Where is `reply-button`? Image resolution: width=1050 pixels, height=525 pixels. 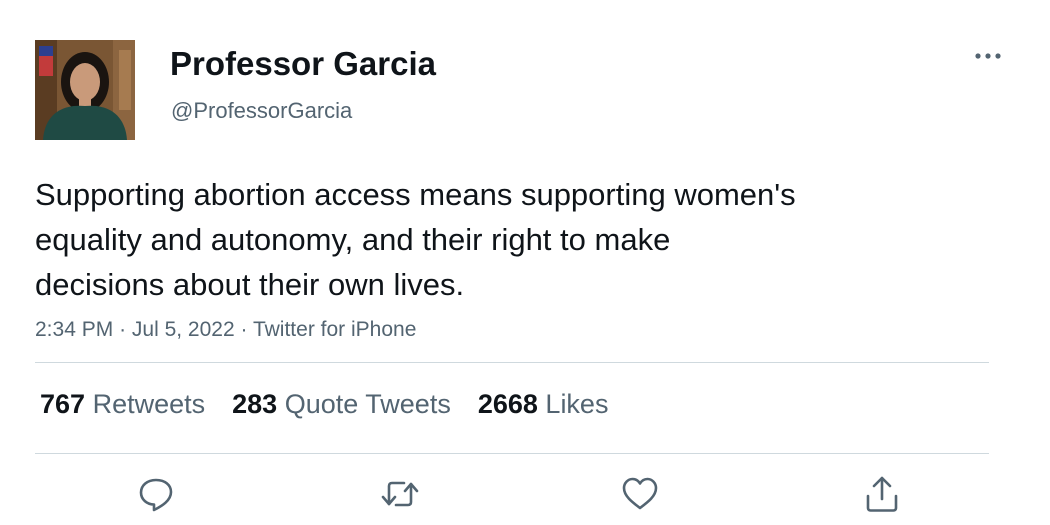
reply-button is located at coordinates (156, 494).